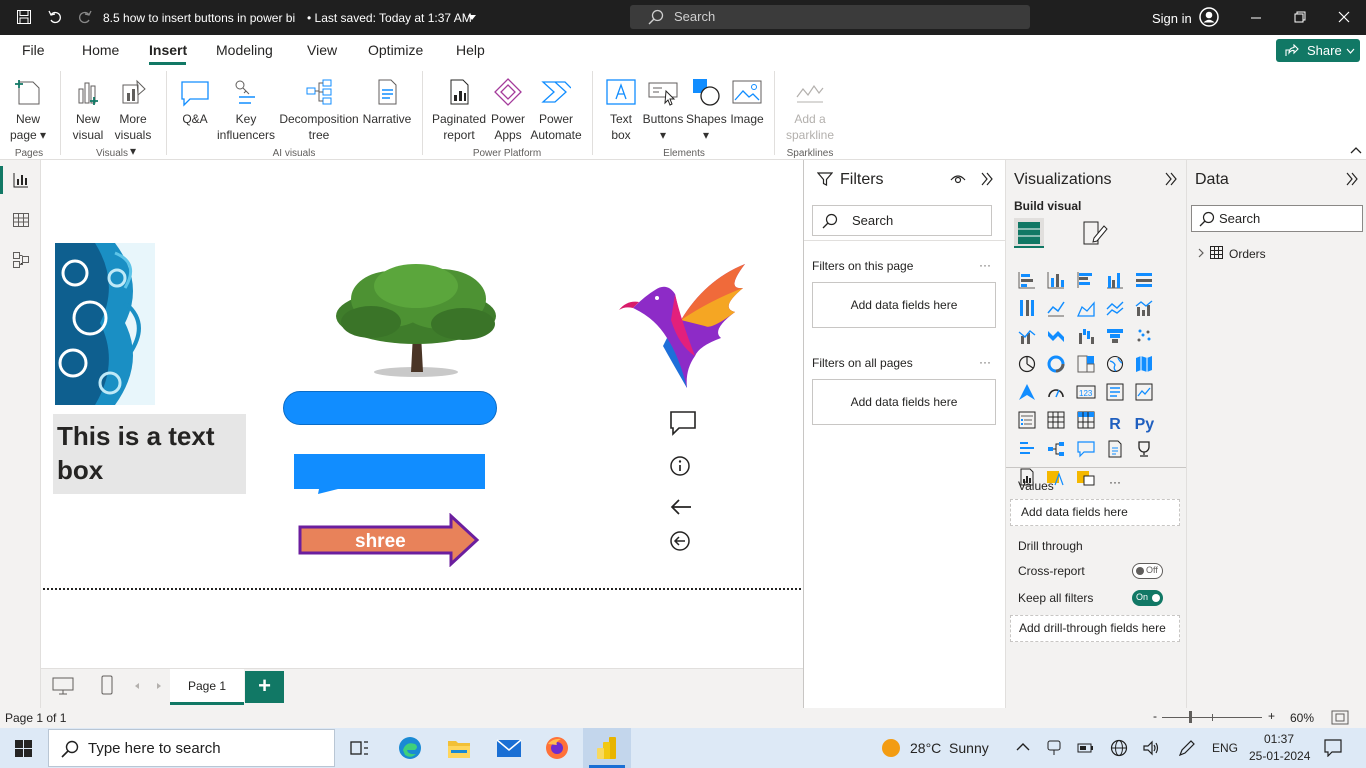  What do you see at coordinates (1027, 312) in the screenshot?
I see `100-column-chart-icon` at bounding box center [1027, 312].